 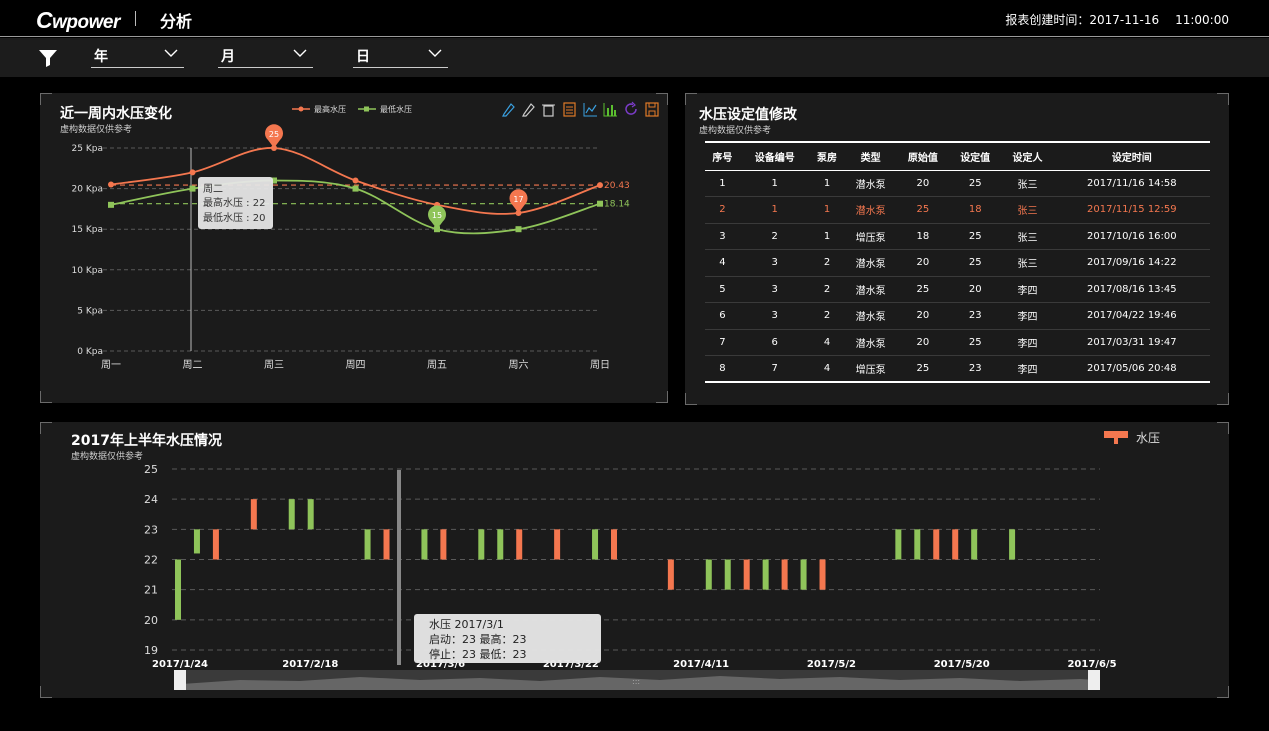 What do you see at coordinates (1148, 438) in the screenshot?
I see `legend-label: 水压` at bounding box center [1148, 438].